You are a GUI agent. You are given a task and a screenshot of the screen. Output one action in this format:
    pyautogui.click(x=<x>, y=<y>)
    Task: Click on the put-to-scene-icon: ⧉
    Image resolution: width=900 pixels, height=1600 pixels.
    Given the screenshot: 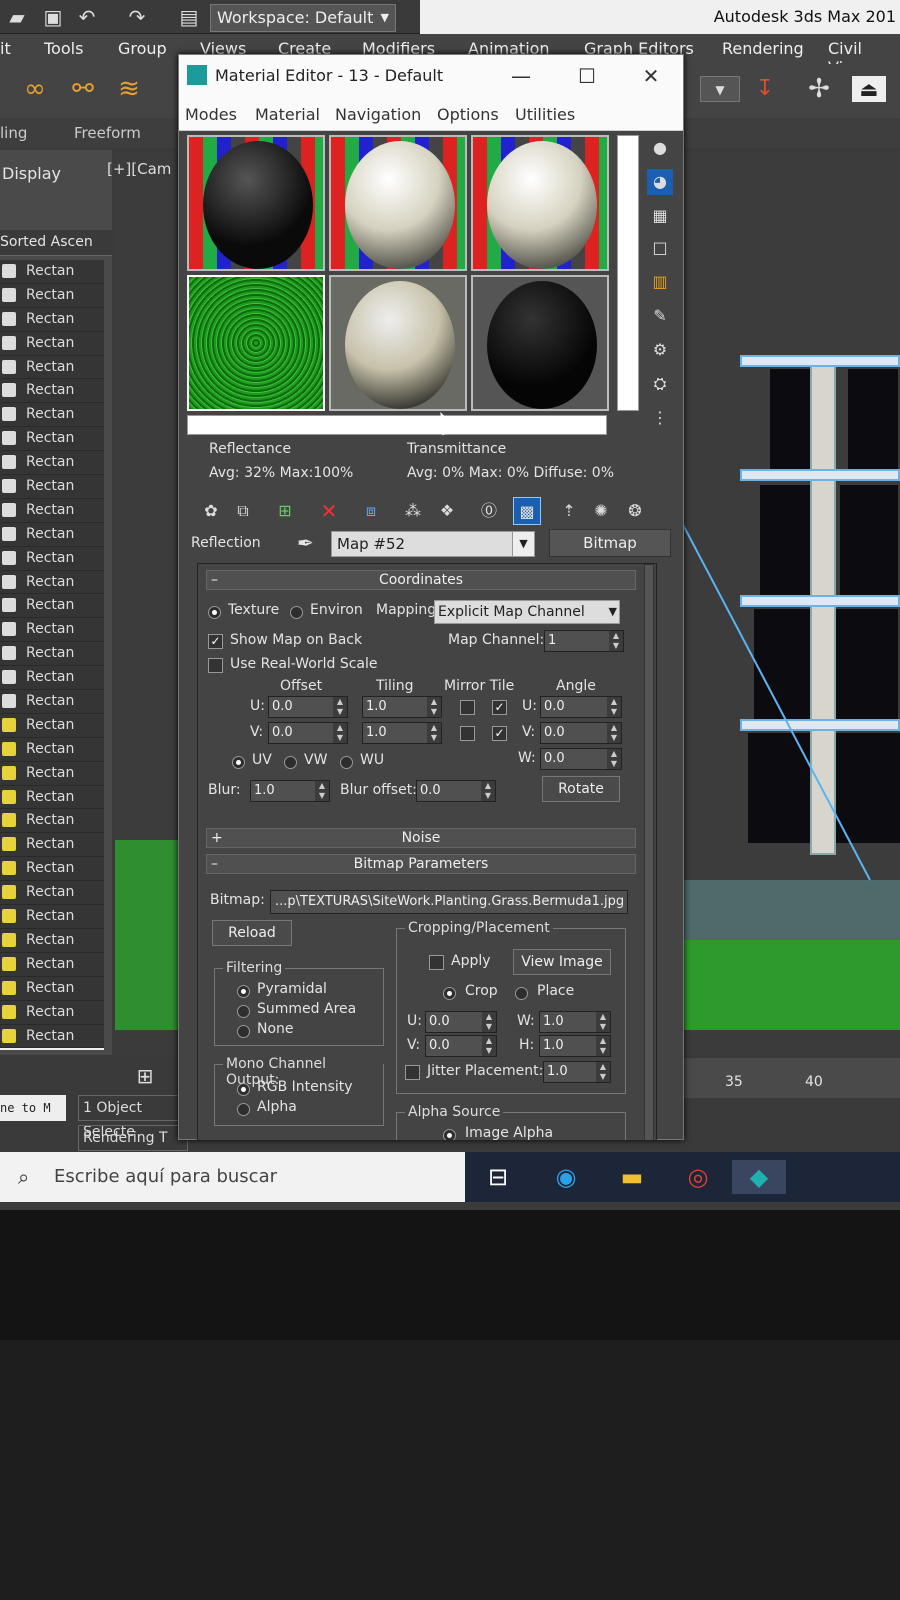 What is the action you would take?
    pyautogui.click(x=243, y=511)
    